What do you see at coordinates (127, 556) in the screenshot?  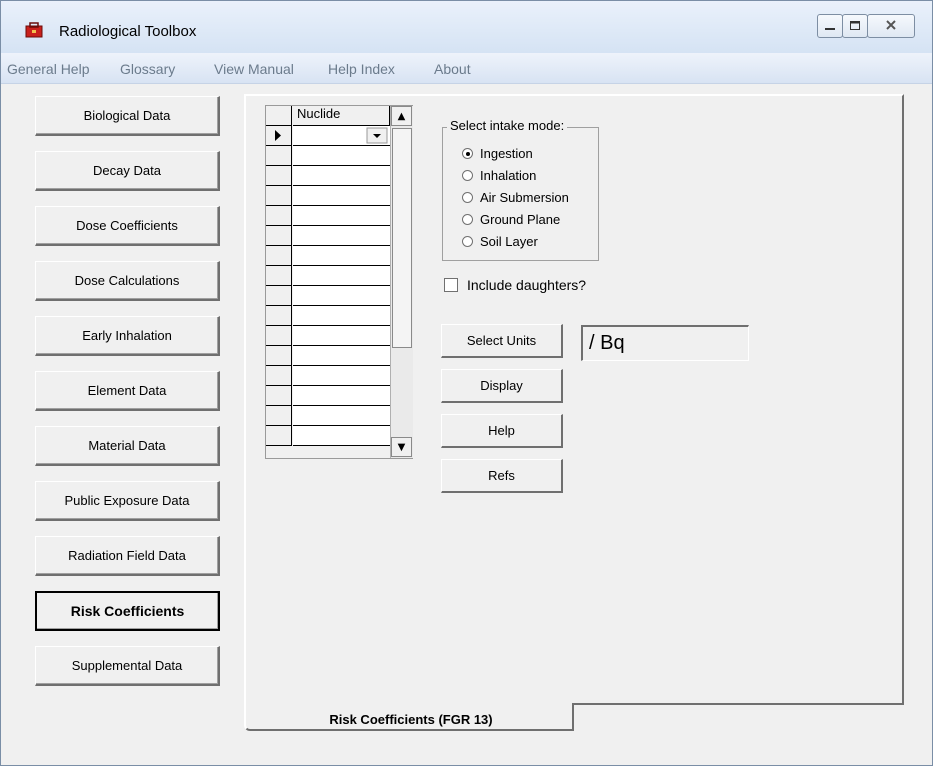 I see `nav-radiation-field-data-button: Radiation Field Data` at bounding box center [127, 556].